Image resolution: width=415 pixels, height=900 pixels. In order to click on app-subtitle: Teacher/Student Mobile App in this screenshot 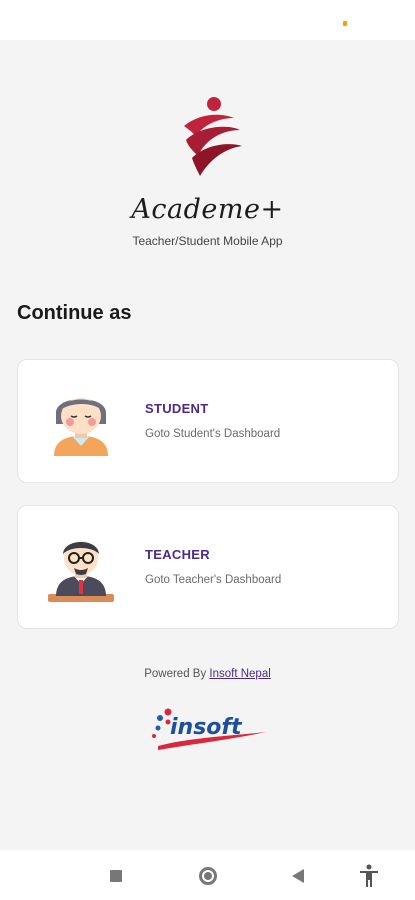, I will do `click(207, 241)`.